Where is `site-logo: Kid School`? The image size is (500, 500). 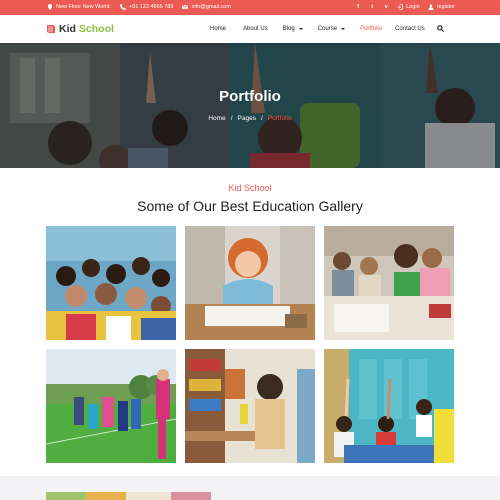 site-logo: Kid School is located at coordinates (80, 29).